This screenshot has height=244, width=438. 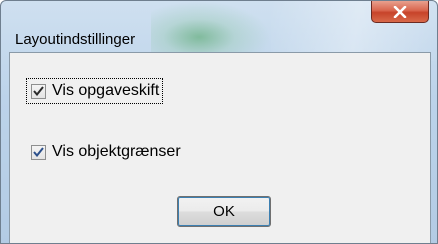 I want to click on close-icon, so click(x=400, y=11).